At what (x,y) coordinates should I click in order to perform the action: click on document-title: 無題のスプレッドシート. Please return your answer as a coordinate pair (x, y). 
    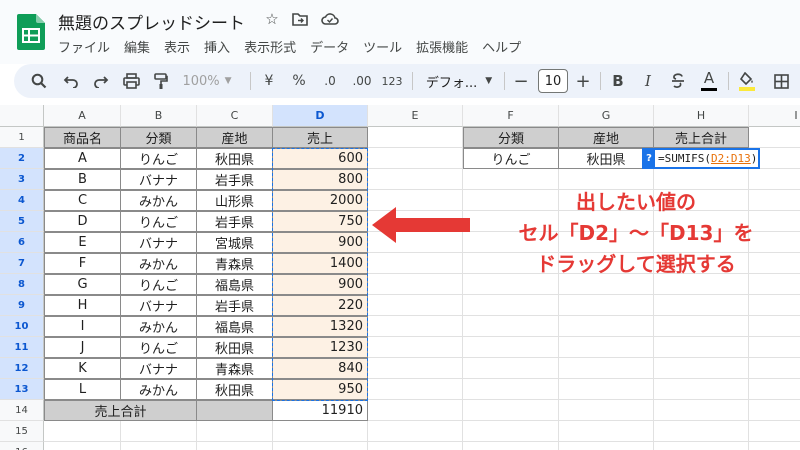
    Looking at the image, I should click on (151, 21).